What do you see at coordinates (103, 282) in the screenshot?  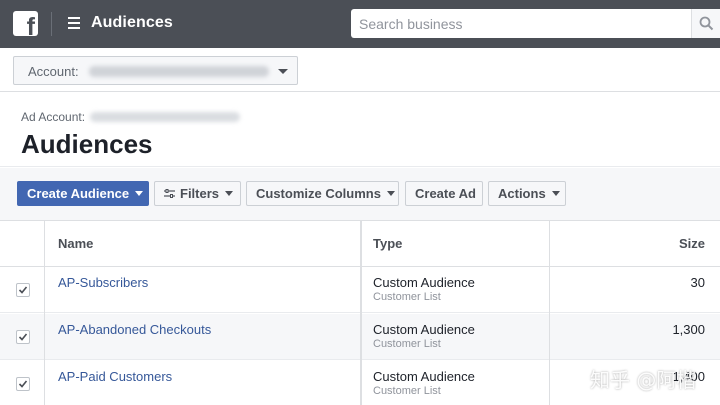 I see `audience-name-link: AP-Subscribers` at bounding box center [103, 282].